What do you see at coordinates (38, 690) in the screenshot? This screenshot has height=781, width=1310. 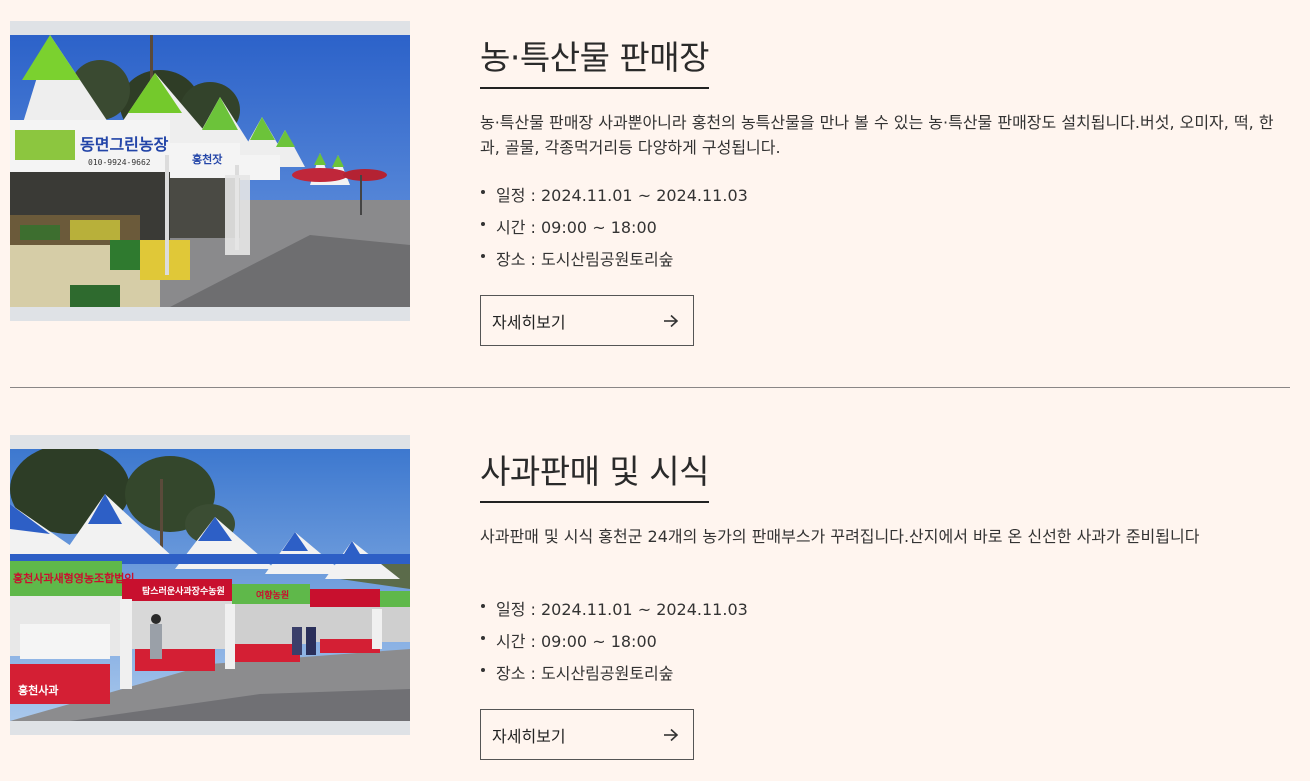 I see `sign-text: 홍천사과` at bounding box center [38, 690].